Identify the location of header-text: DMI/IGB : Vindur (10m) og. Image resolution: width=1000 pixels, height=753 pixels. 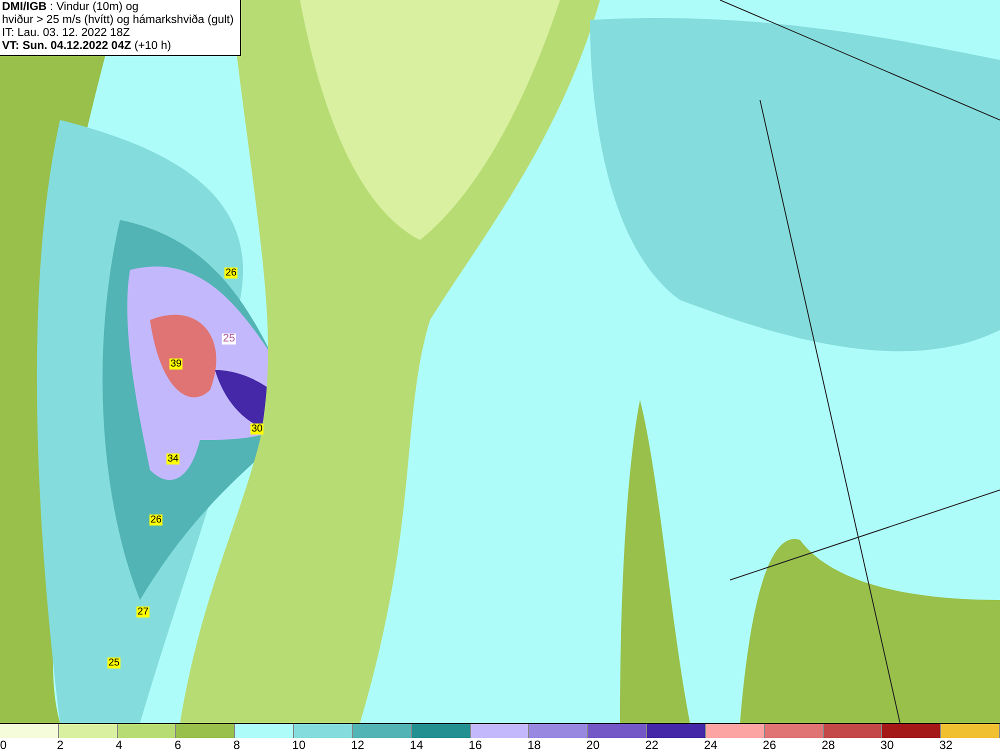
(71, 7).